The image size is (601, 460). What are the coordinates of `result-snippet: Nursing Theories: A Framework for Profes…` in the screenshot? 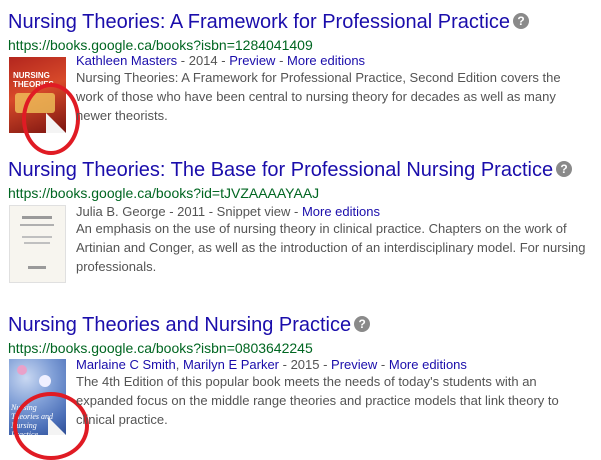 It's located at (318, 96).